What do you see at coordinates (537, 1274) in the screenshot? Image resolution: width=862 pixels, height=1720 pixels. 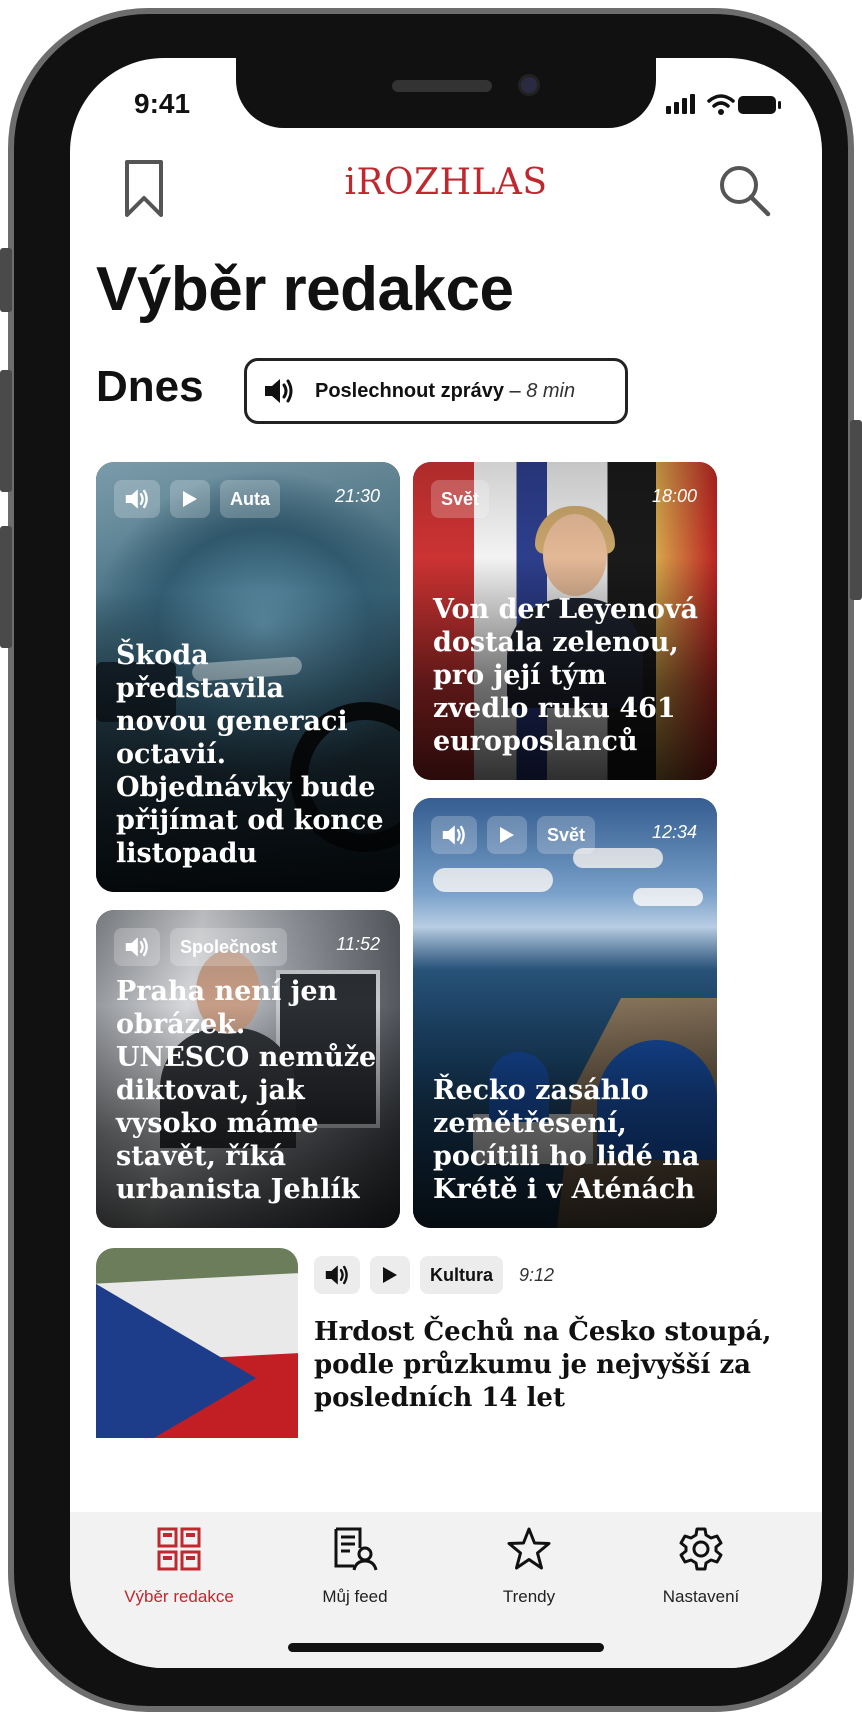 I see `article-time: 9:12` at bounding box center [537, 1274].